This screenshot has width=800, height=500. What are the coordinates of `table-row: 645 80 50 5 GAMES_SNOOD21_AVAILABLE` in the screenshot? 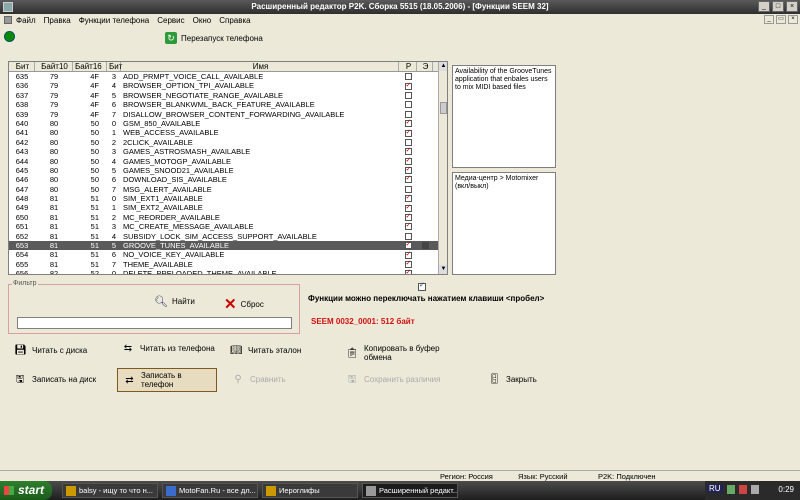 It's located at (228, 170).